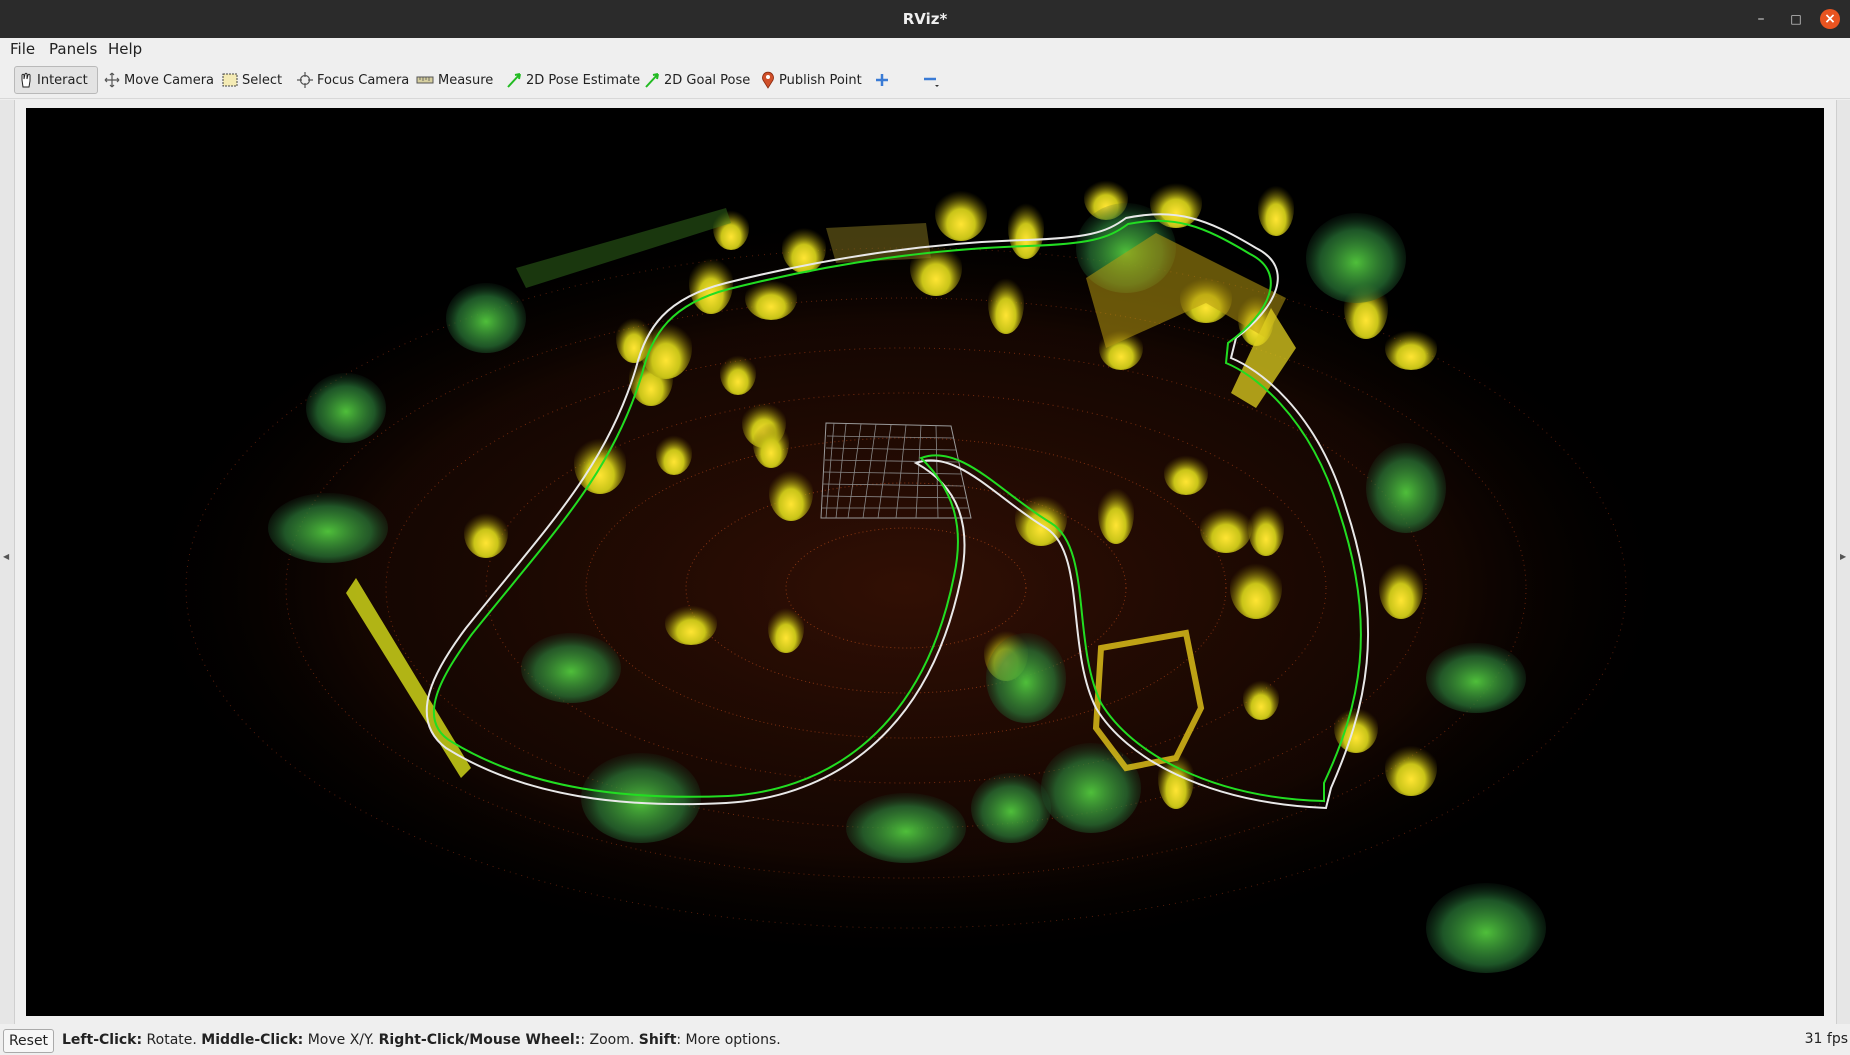 The image size is (1850, 1055). What do you see at coordinates (26, 80) in the screenshot?
I see `hand-icon` at bounding box center [26, 80].